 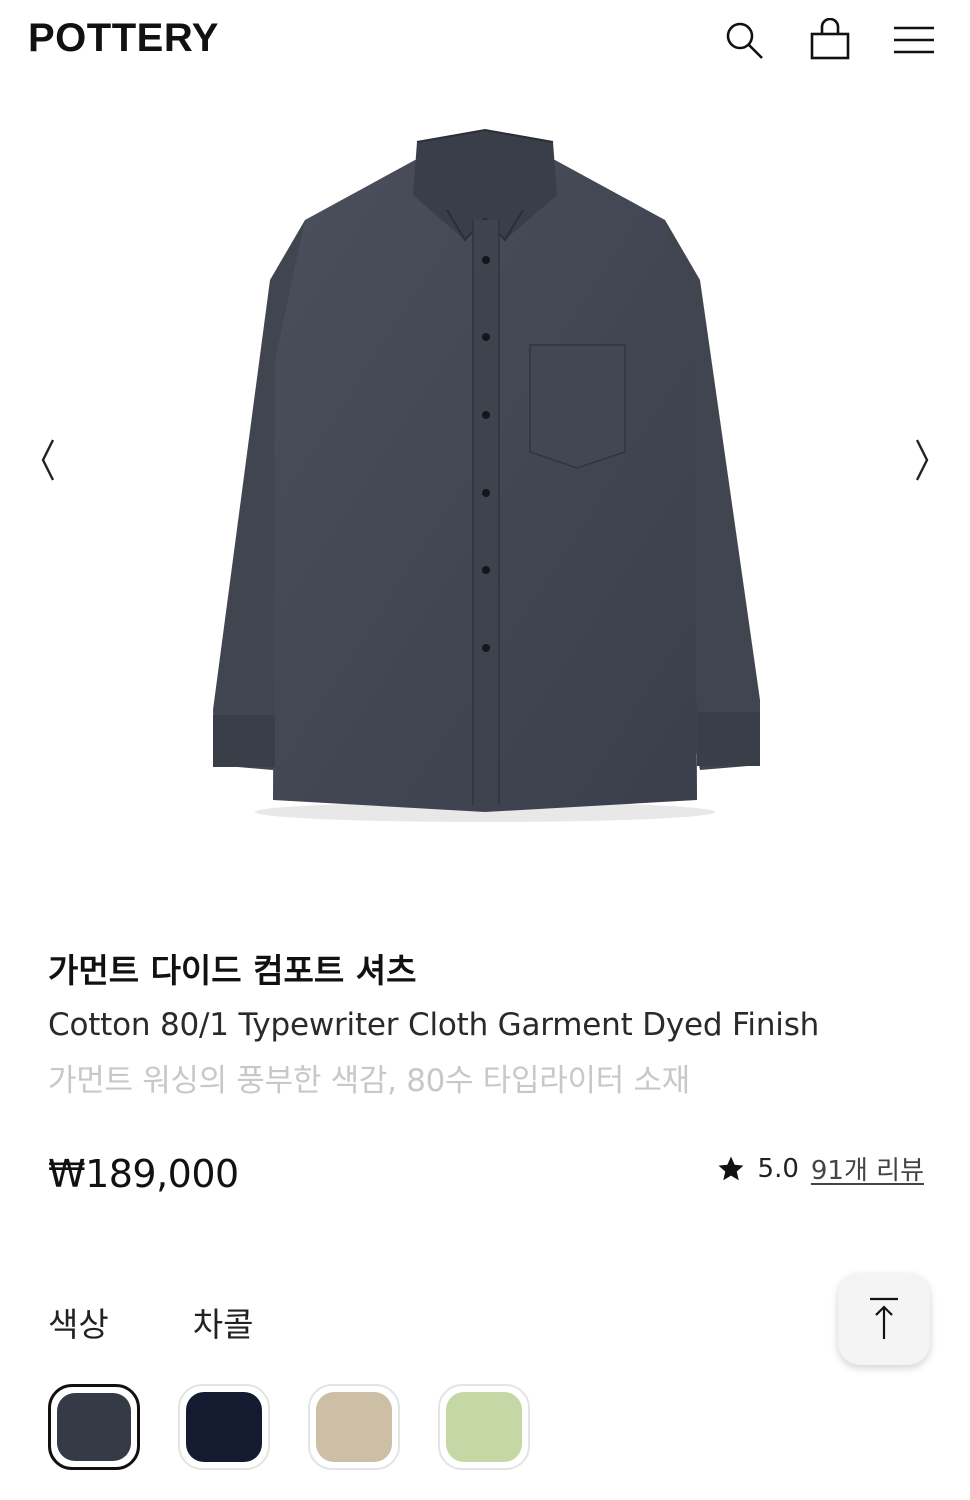 I want to click on color-swatch-beige, so click(x=354, y=1427).